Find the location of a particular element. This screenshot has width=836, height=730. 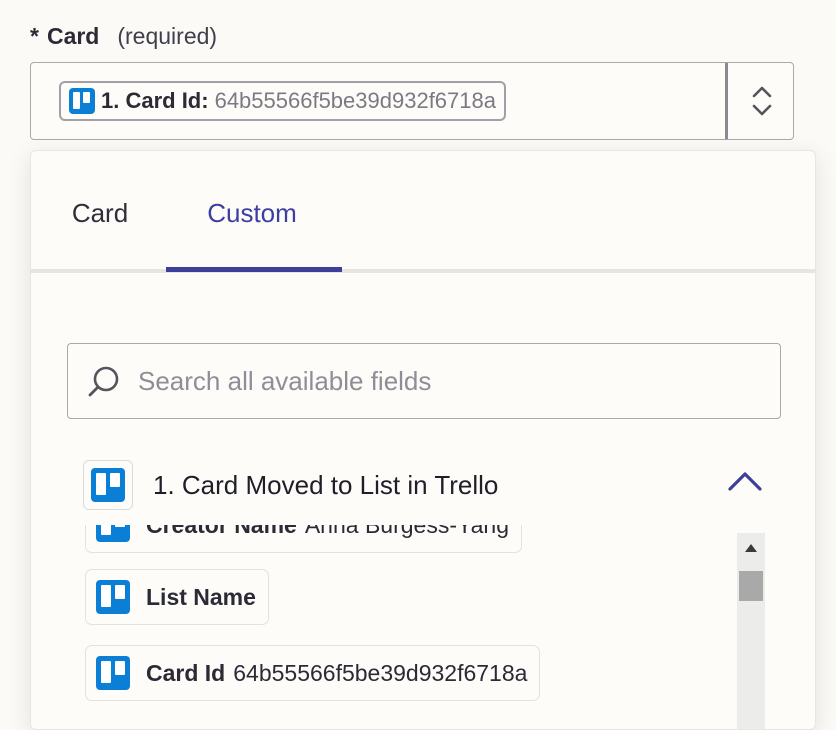

field-value: Anna Burgess-Yang is located at coordinates (407, 532).